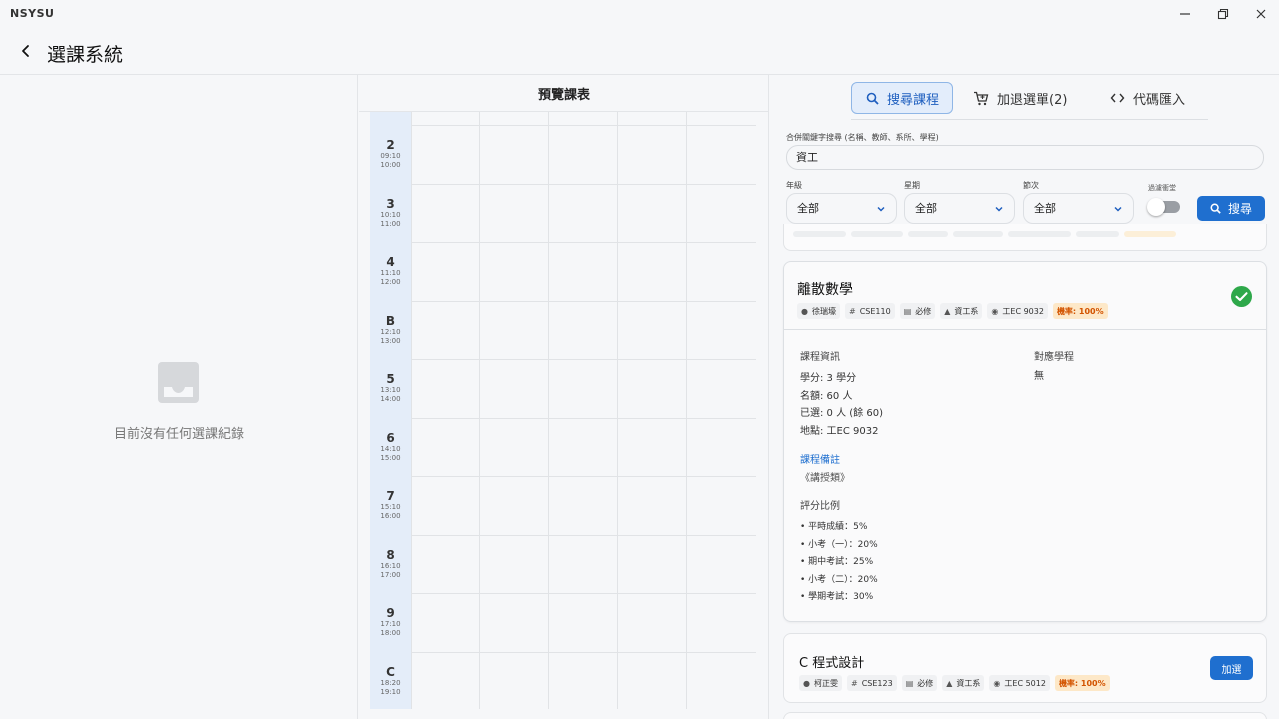 The height and width of the screenshot is (719, 1279). I want to click on grade-label: 年級, so click(794, 185).